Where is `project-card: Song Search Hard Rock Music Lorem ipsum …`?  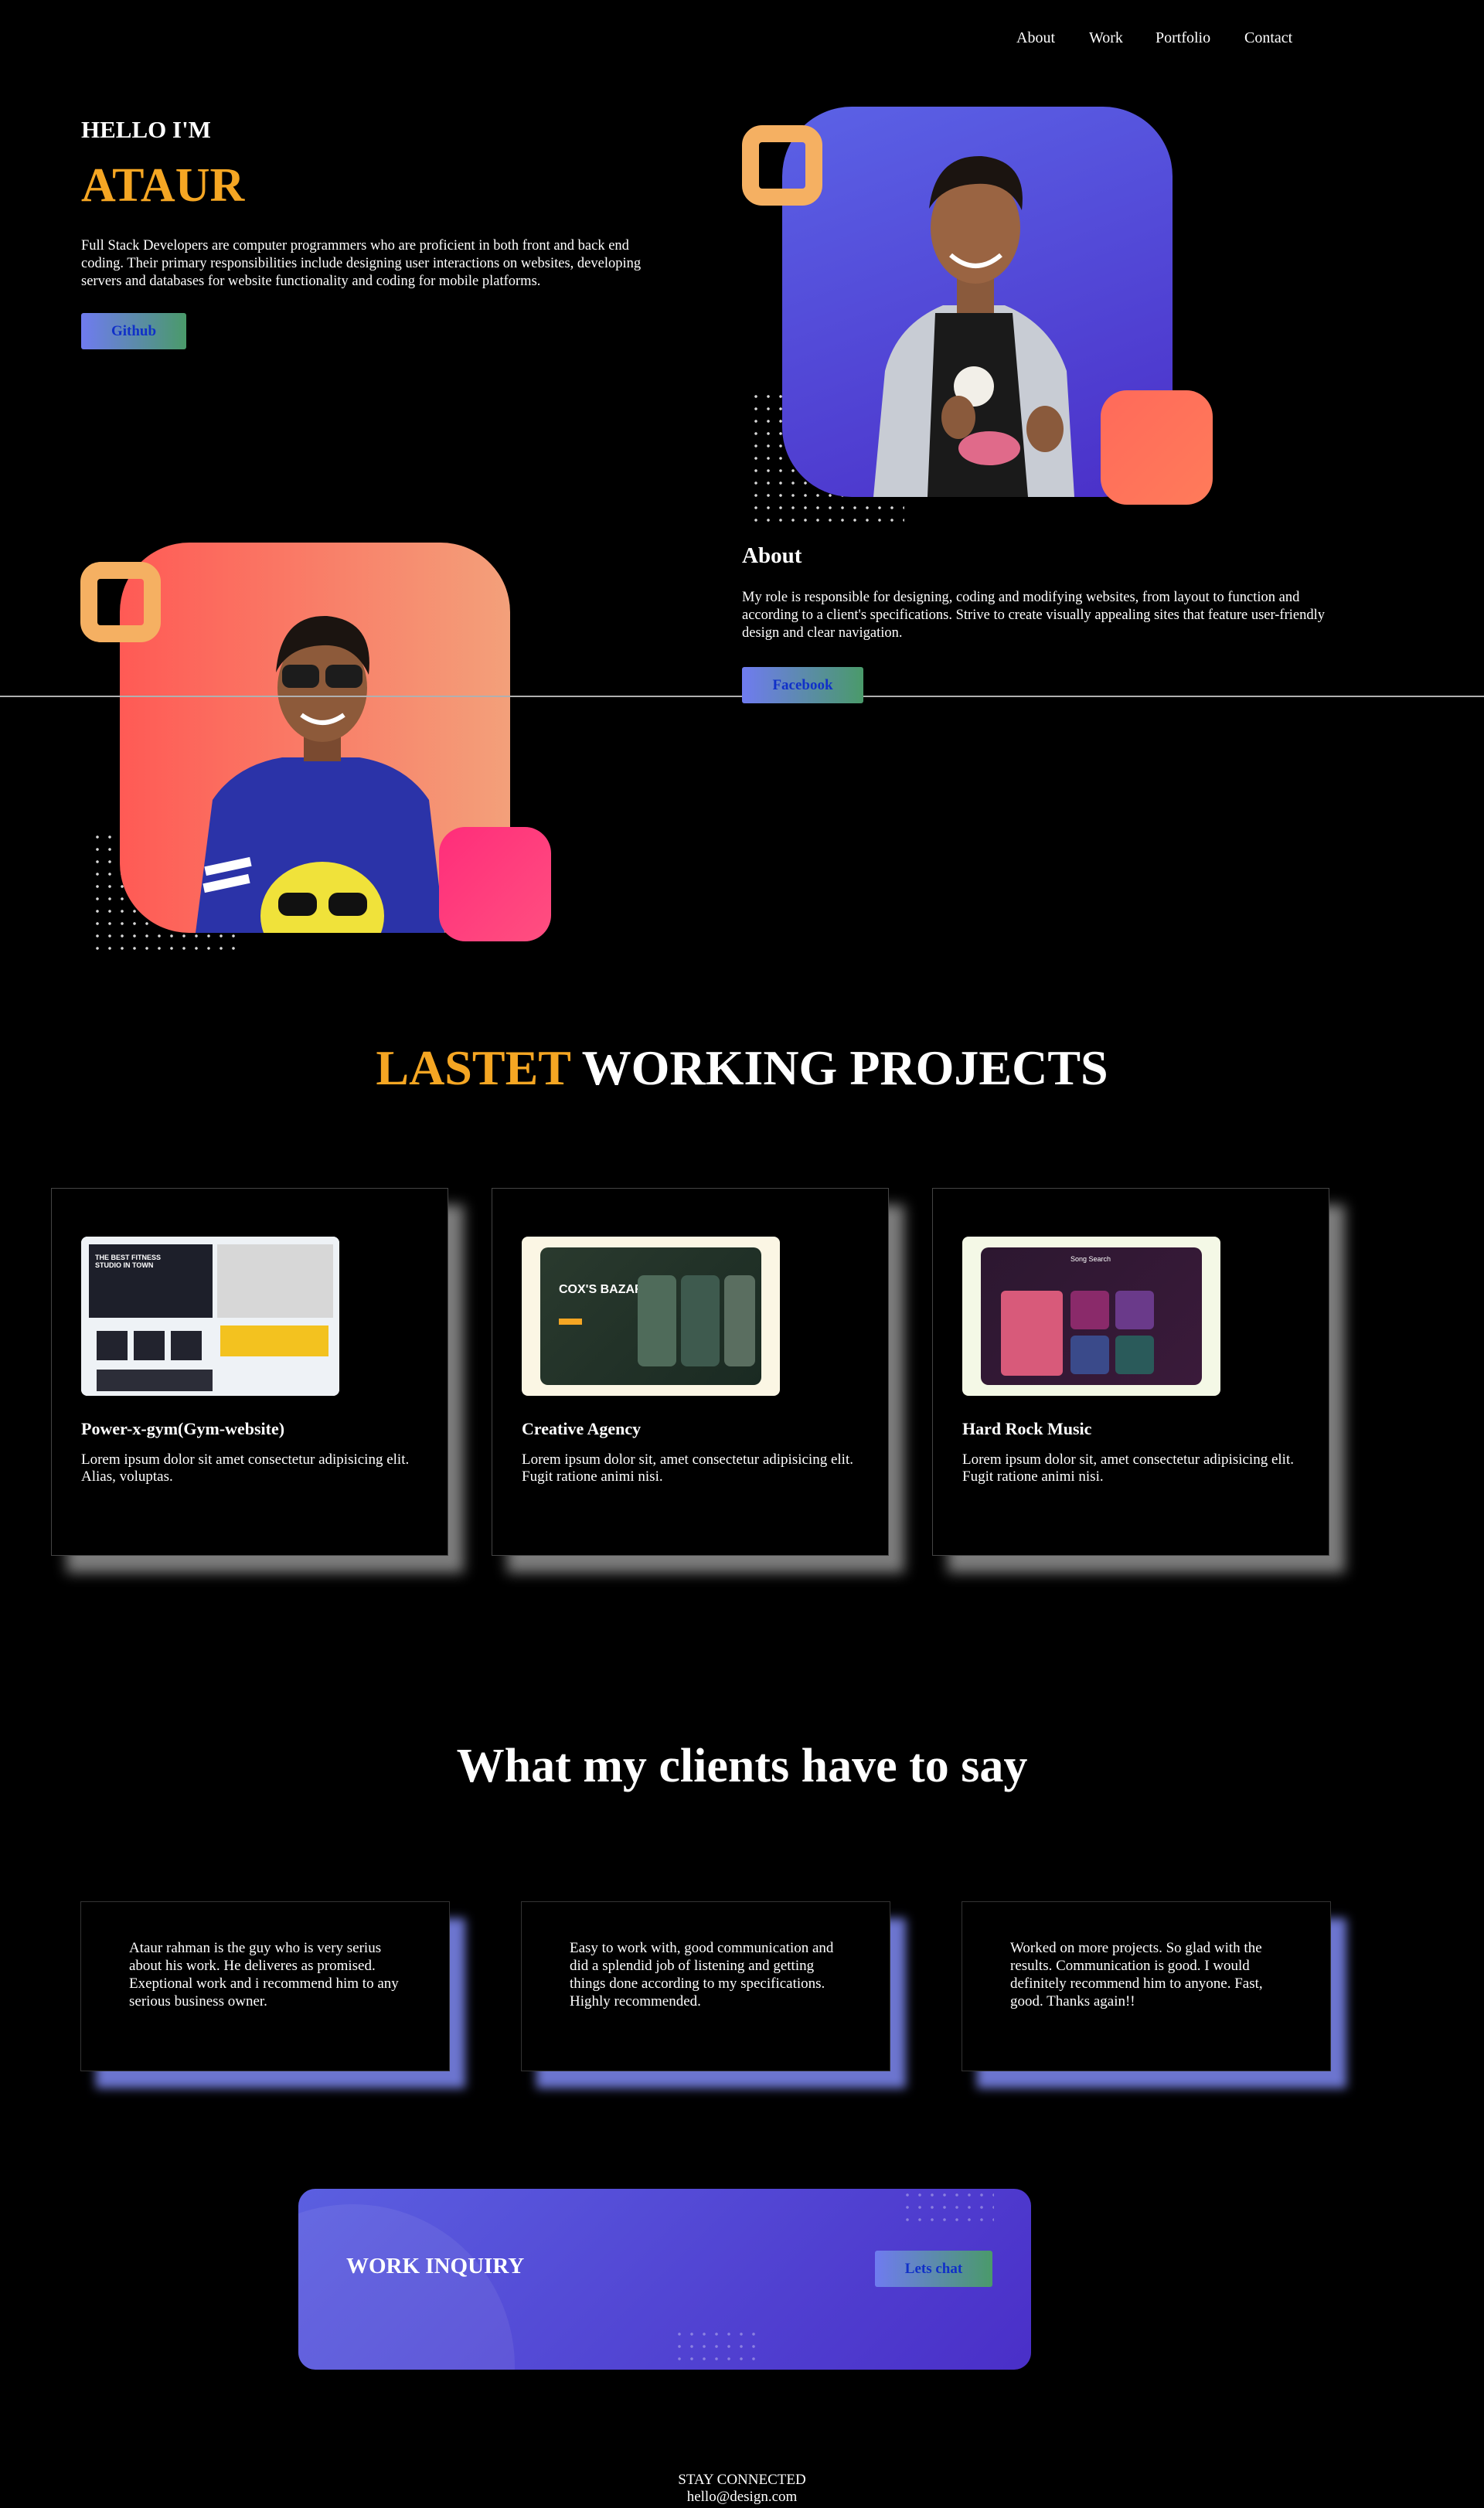
project-card: Song Search Hard Rock Music Lorem ipsum … is located at coordinates (1130, 1372).